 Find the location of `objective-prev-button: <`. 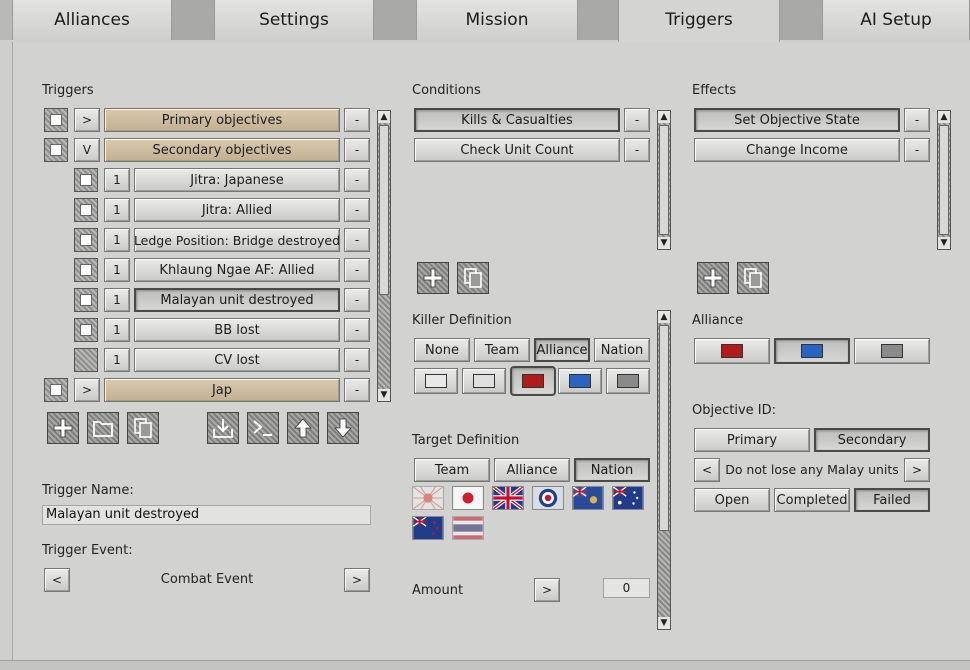

objective-prev-button: < is located at coordinates (707, 470).